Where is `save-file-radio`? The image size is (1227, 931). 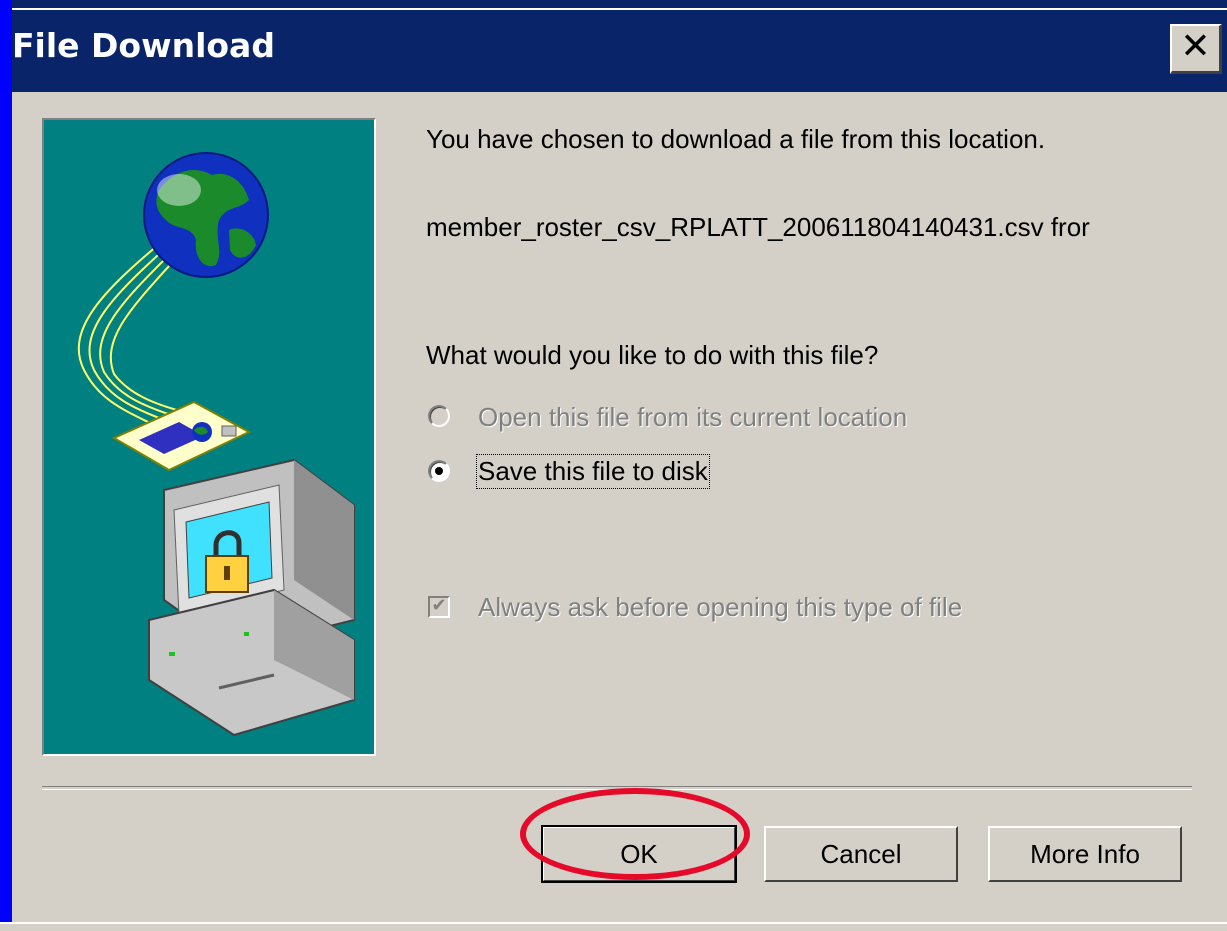
save-file-radio is located at coordinates (439, 471).